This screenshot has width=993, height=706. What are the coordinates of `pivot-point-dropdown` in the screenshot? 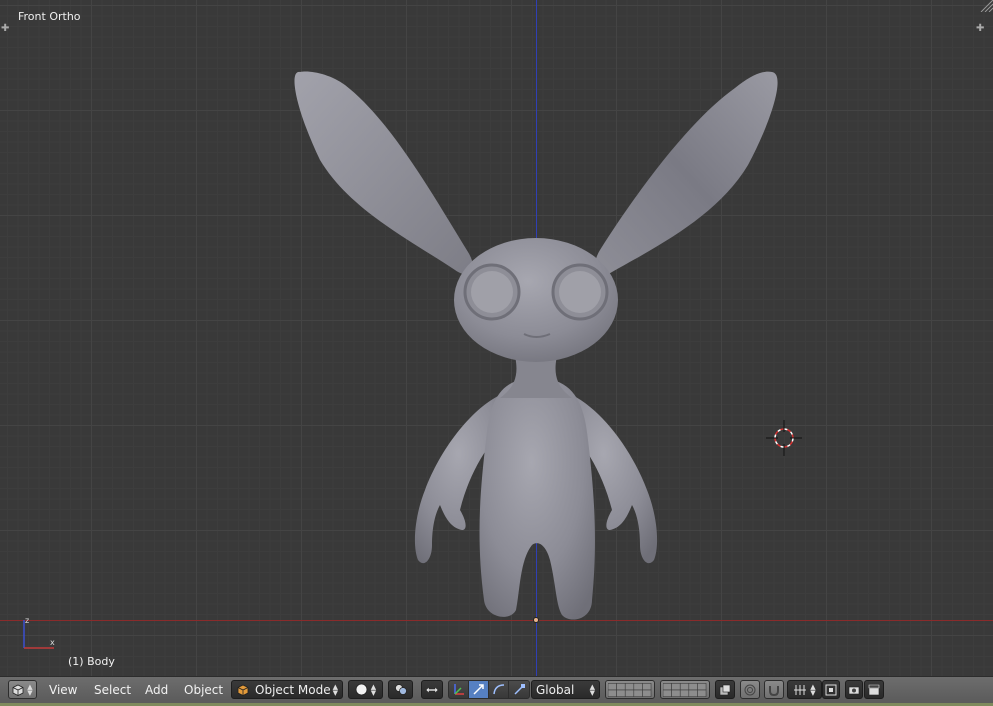 It's located at (400, 689).